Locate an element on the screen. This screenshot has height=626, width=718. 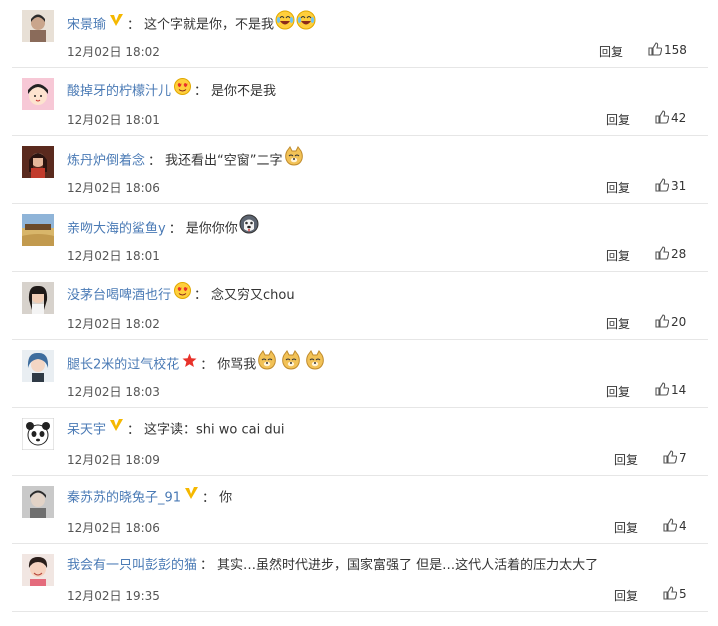
username-link: 呆天宇 is located at coordinates (86, 430).